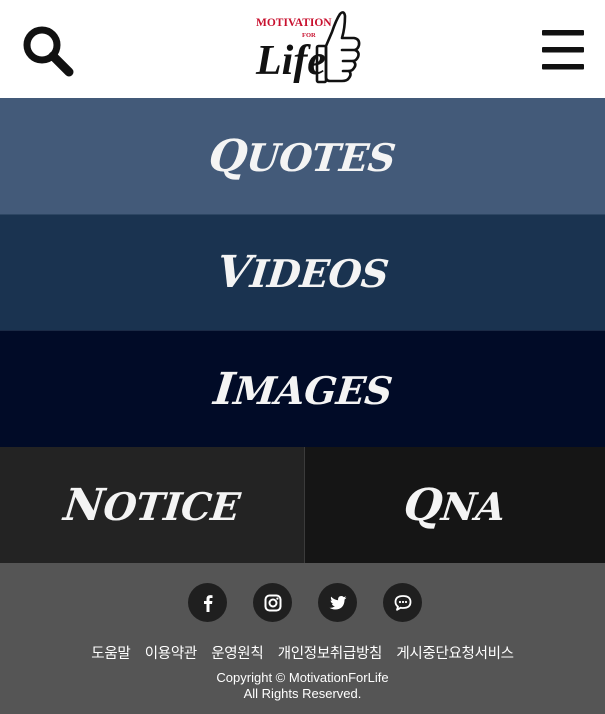 This screenshot has width=605, height=714. I want to click on footer-links: 도움말 이용약관 운영원칙 개인정보취급방침 게시중단요청서비스, so click(302, 652).